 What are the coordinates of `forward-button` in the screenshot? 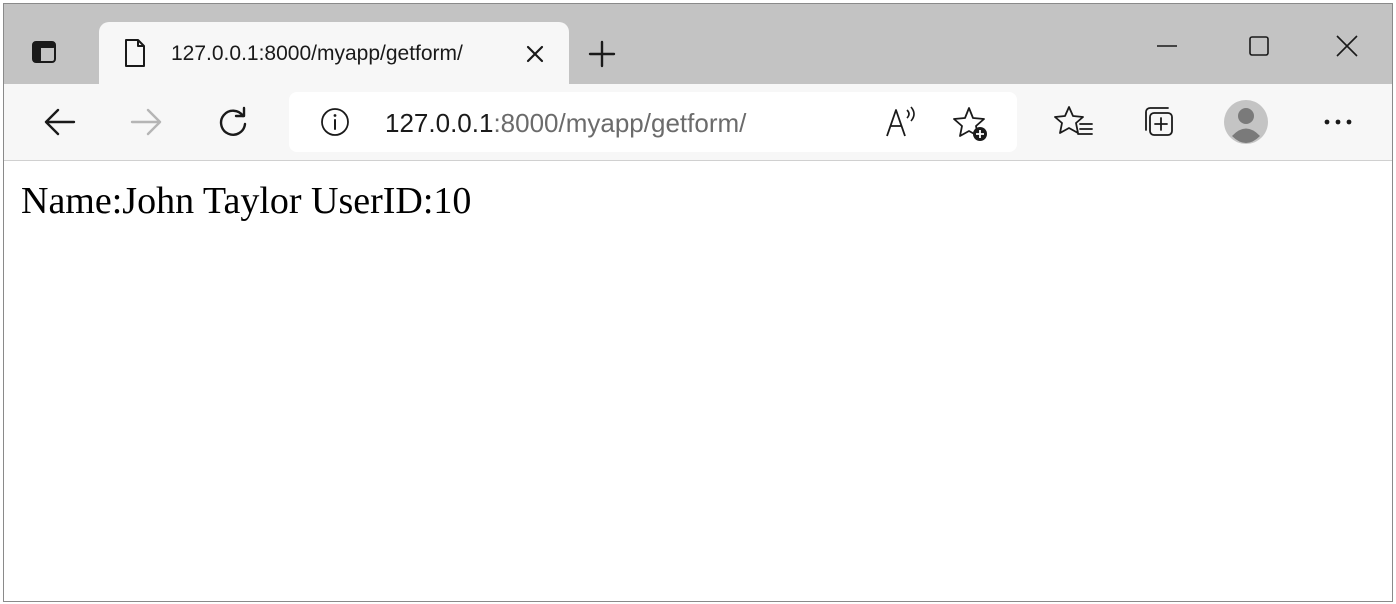 It's located at (146, 122).